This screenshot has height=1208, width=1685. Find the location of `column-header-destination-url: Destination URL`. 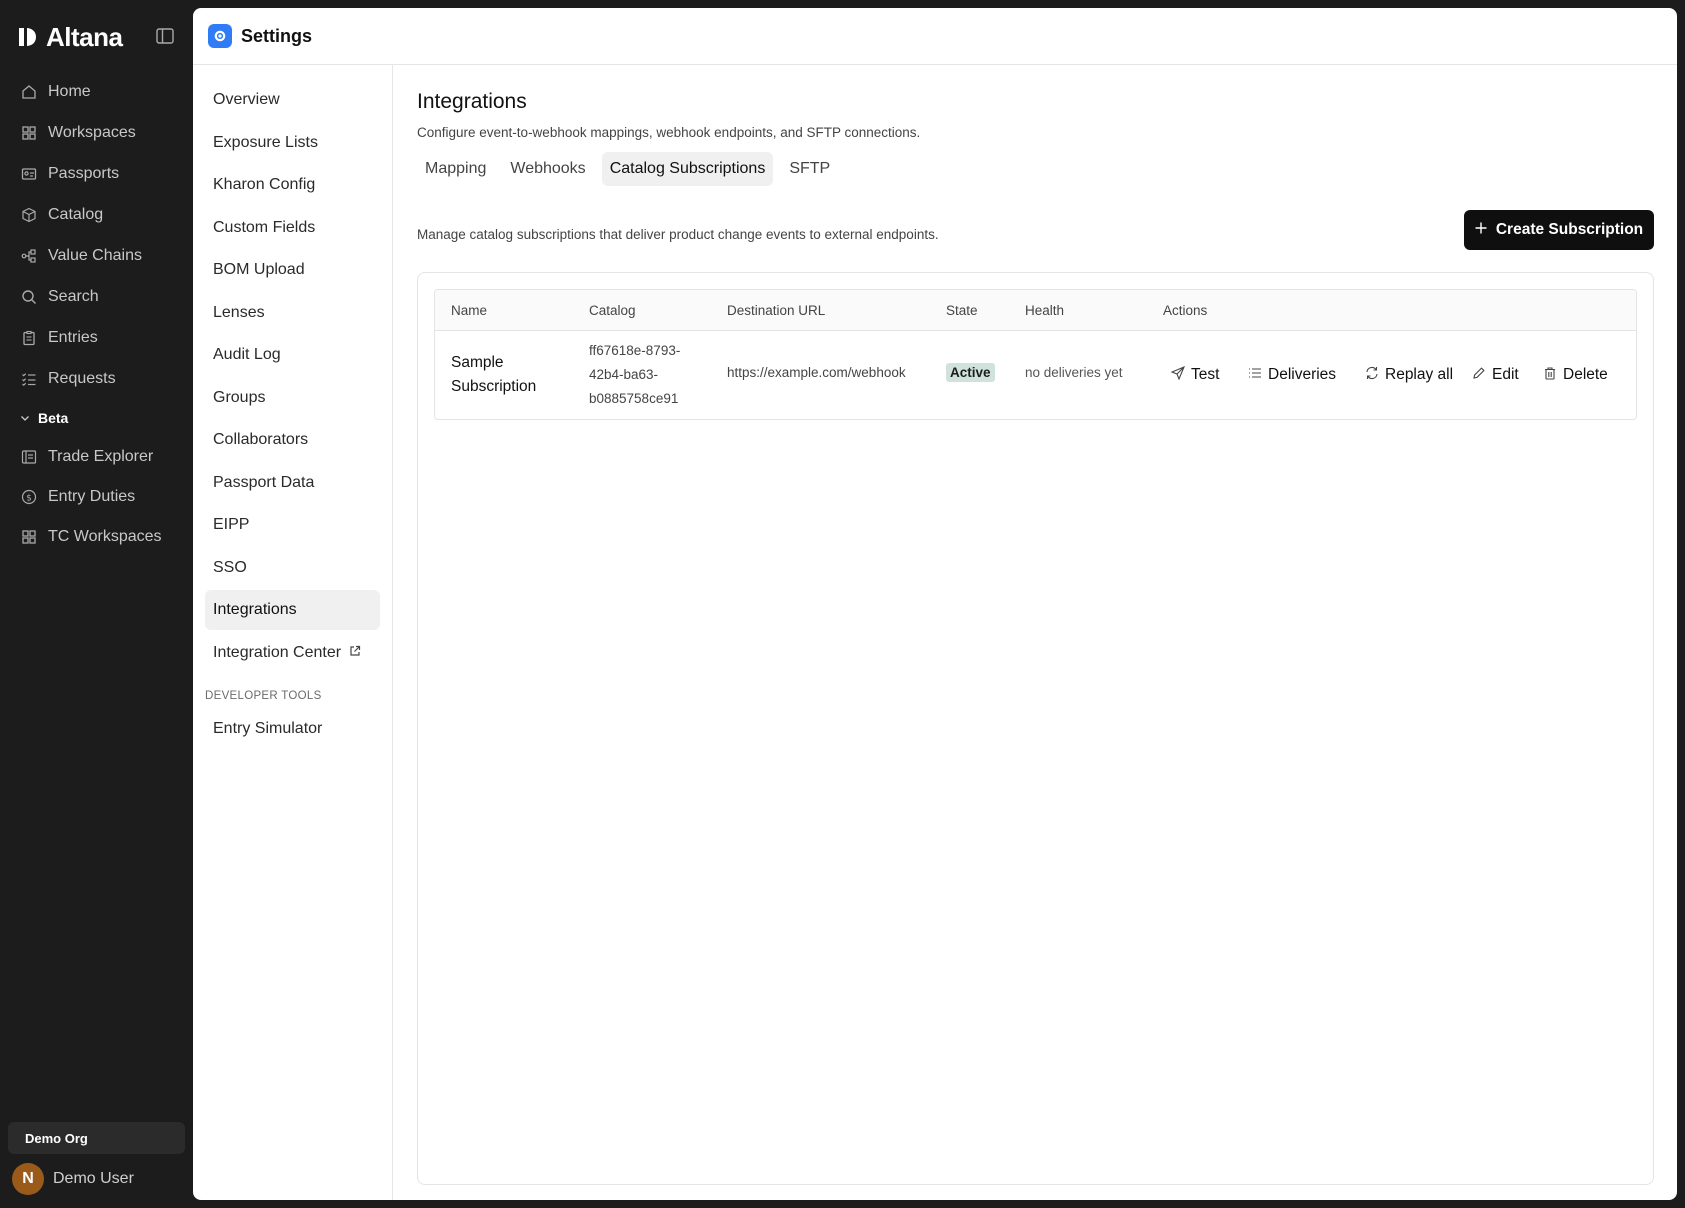

column-header-destination-url: Destination URL is located at coordinates (776, 310).